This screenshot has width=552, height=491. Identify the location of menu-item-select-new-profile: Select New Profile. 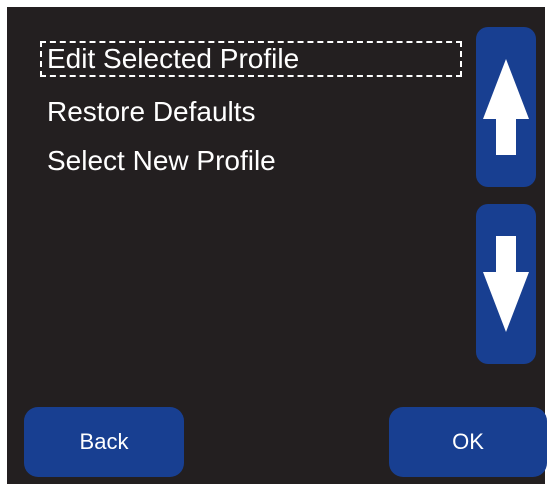
(161, 161).